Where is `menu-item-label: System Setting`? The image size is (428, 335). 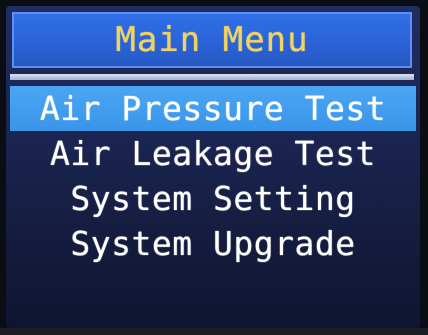 menu-item-label: System Setting is located at coordinates (213, 198).